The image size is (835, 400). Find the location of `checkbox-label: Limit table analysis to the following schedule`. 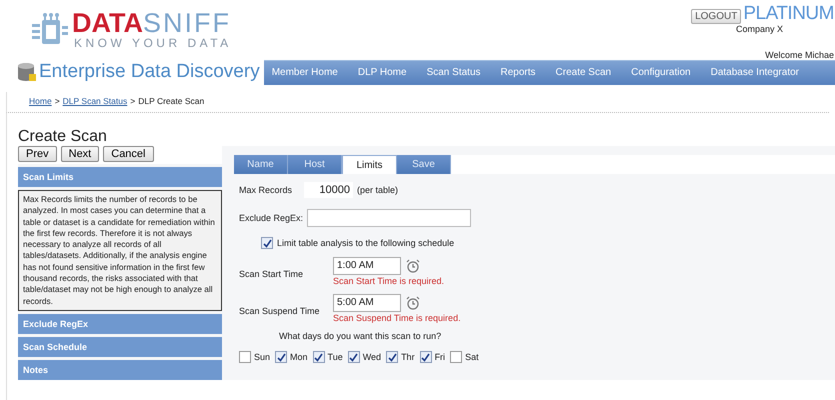

checkbox-label: Limit table analysis to the following schedule is located at coordinates (365, 243).